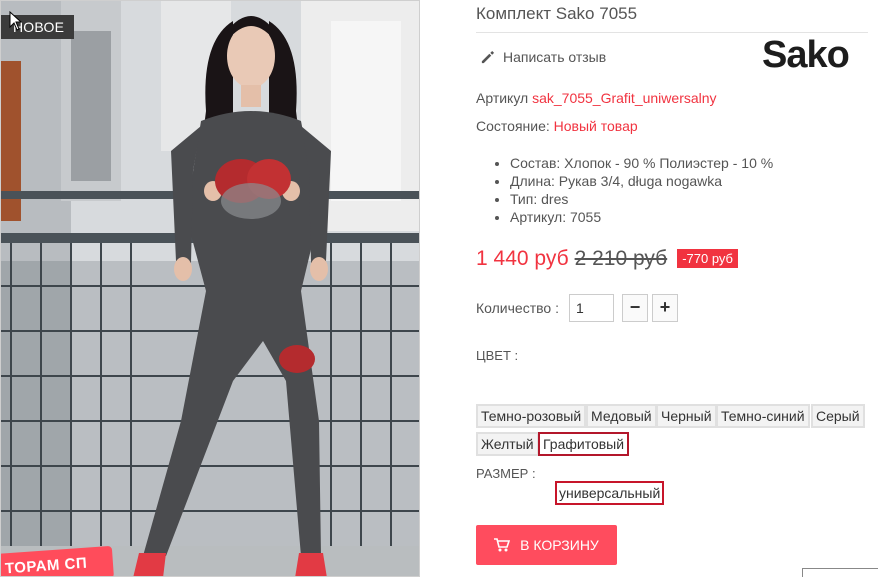 This screenshot has width=878, height=577. I want to click on condition-row: Состояние: Новый товар, so click(557, 126).